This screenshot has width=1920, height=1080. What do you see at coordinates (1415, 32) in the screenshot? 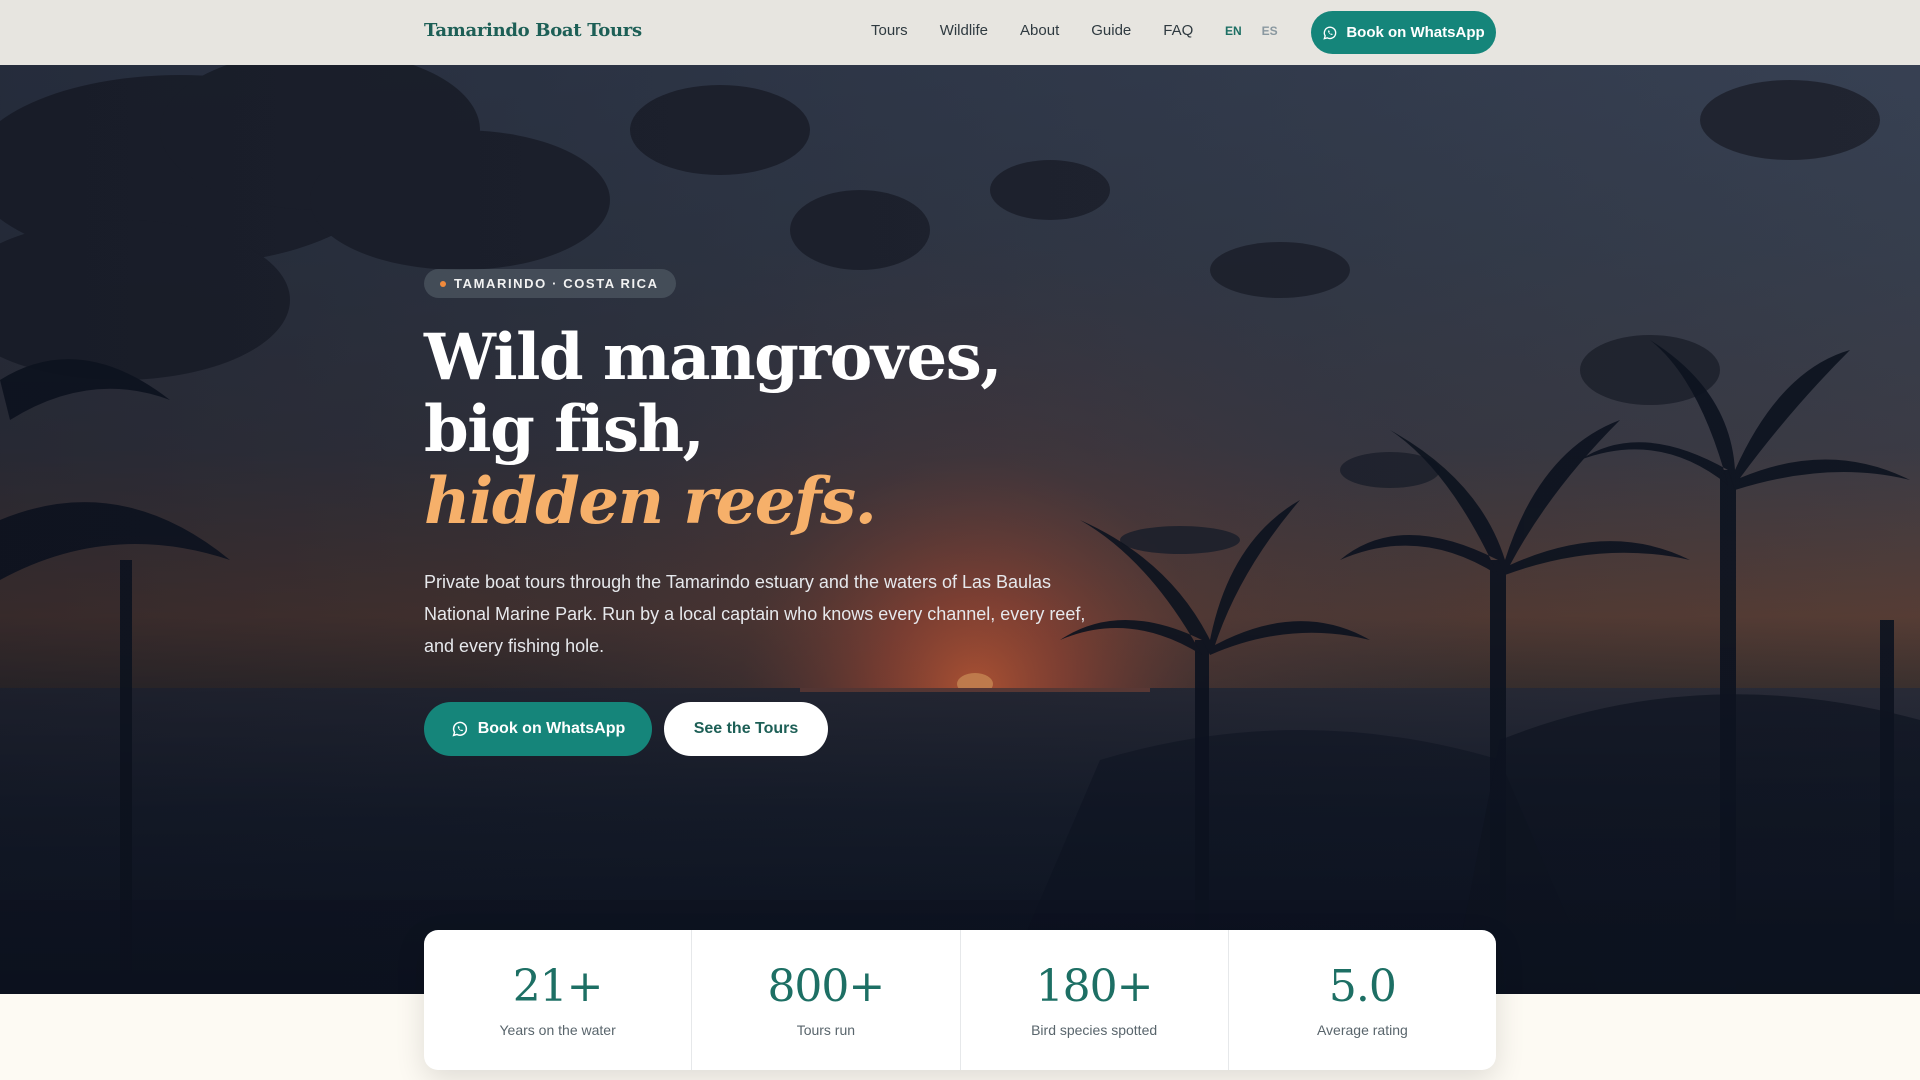
I see `header-whatsapp-label: Book on WhatsApp` at bounding box center [1415, 32].